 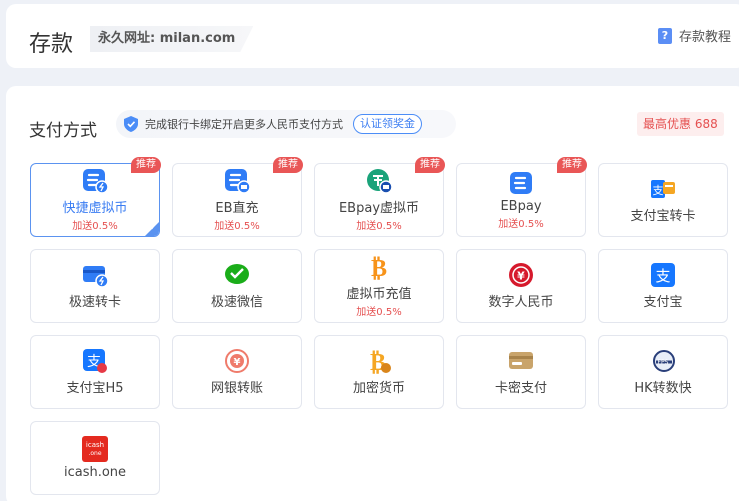 I want to click on ebpay-crypto-icon, so click(x=379, y=181).